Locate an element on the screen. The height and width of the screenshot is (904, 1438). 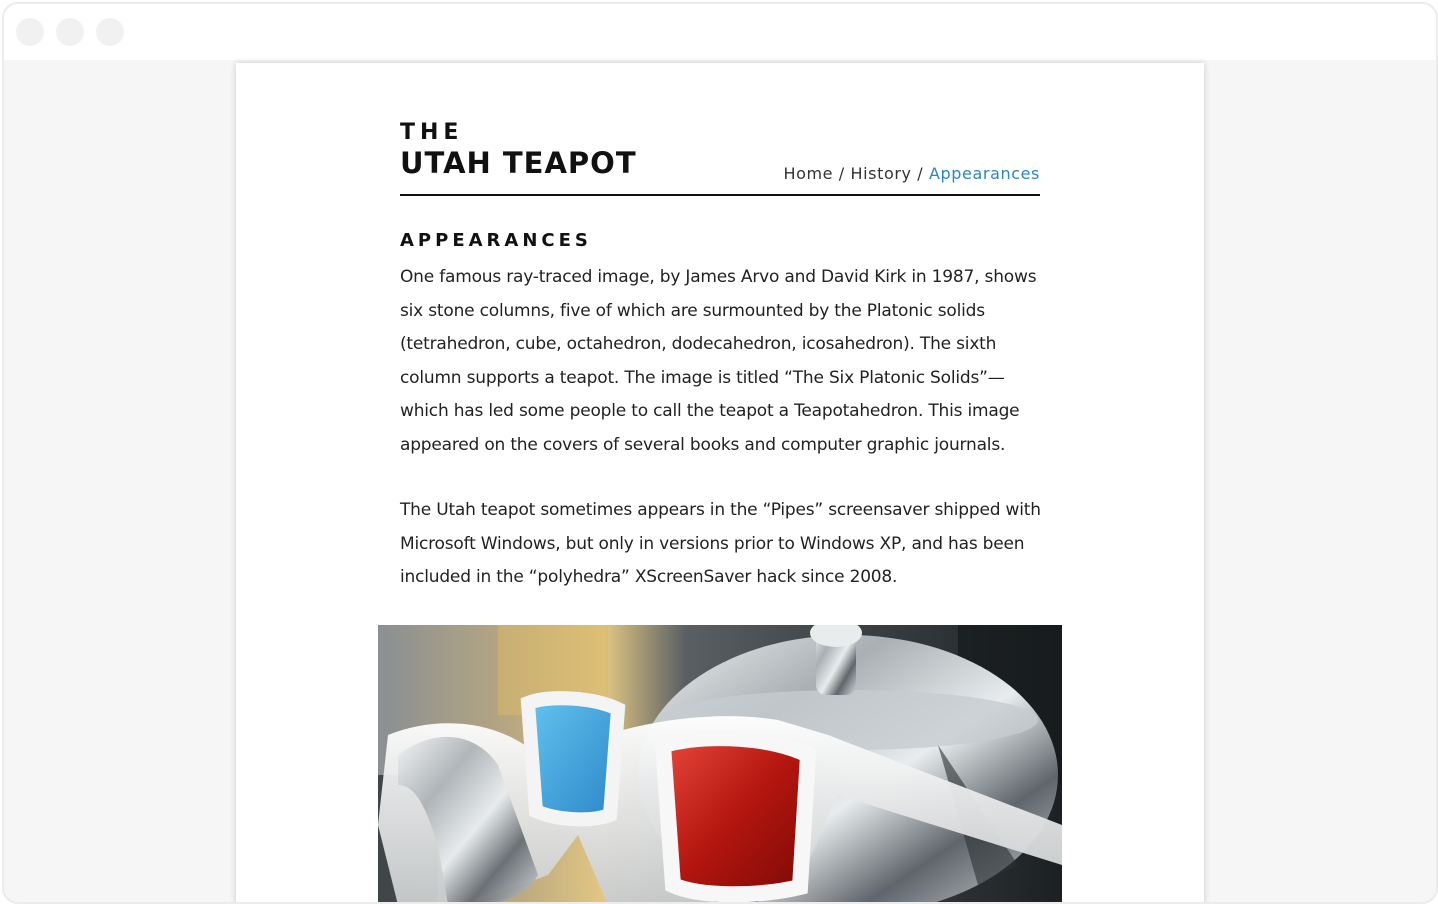
breadcrumb-home-link: Home is located at coordinates (808, 173).